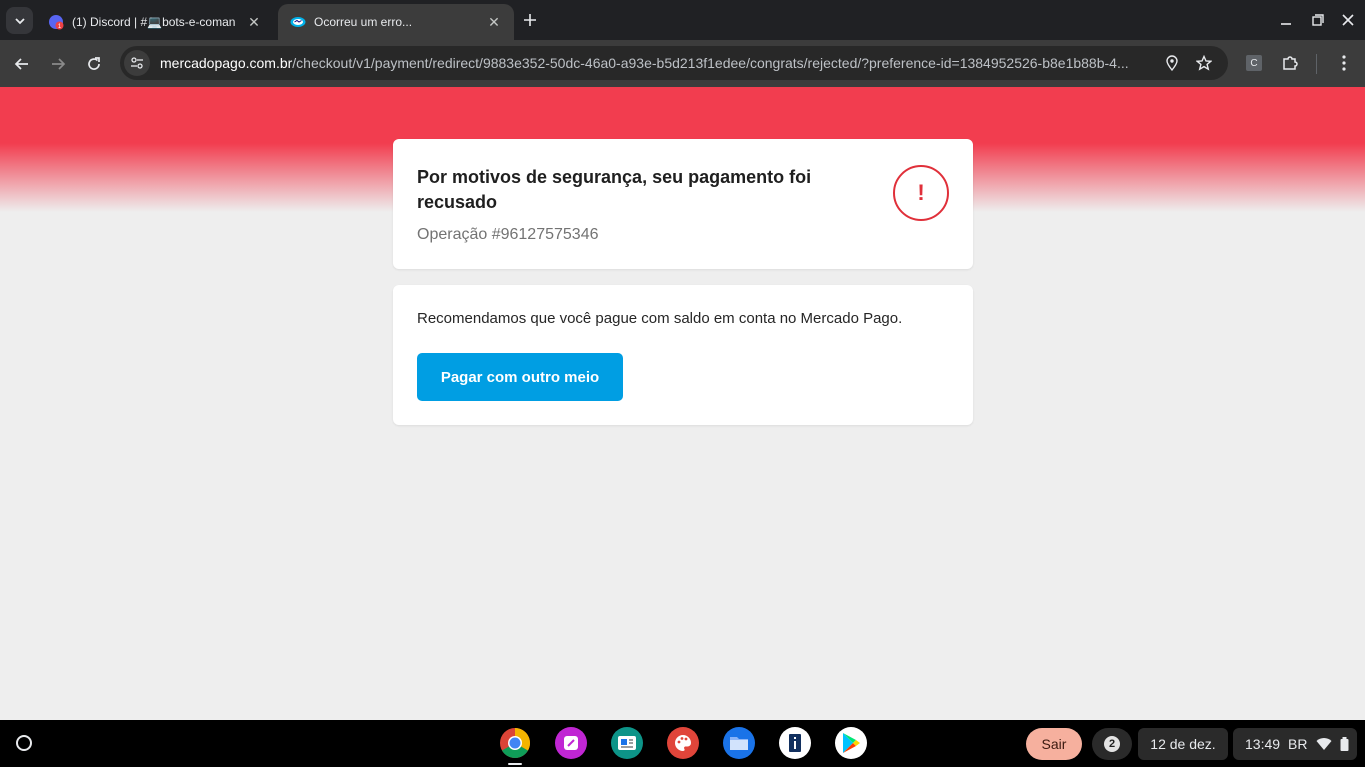 This screenshot has width=1365, height=767. I want to click on minimize-button, so click(1286, 20).